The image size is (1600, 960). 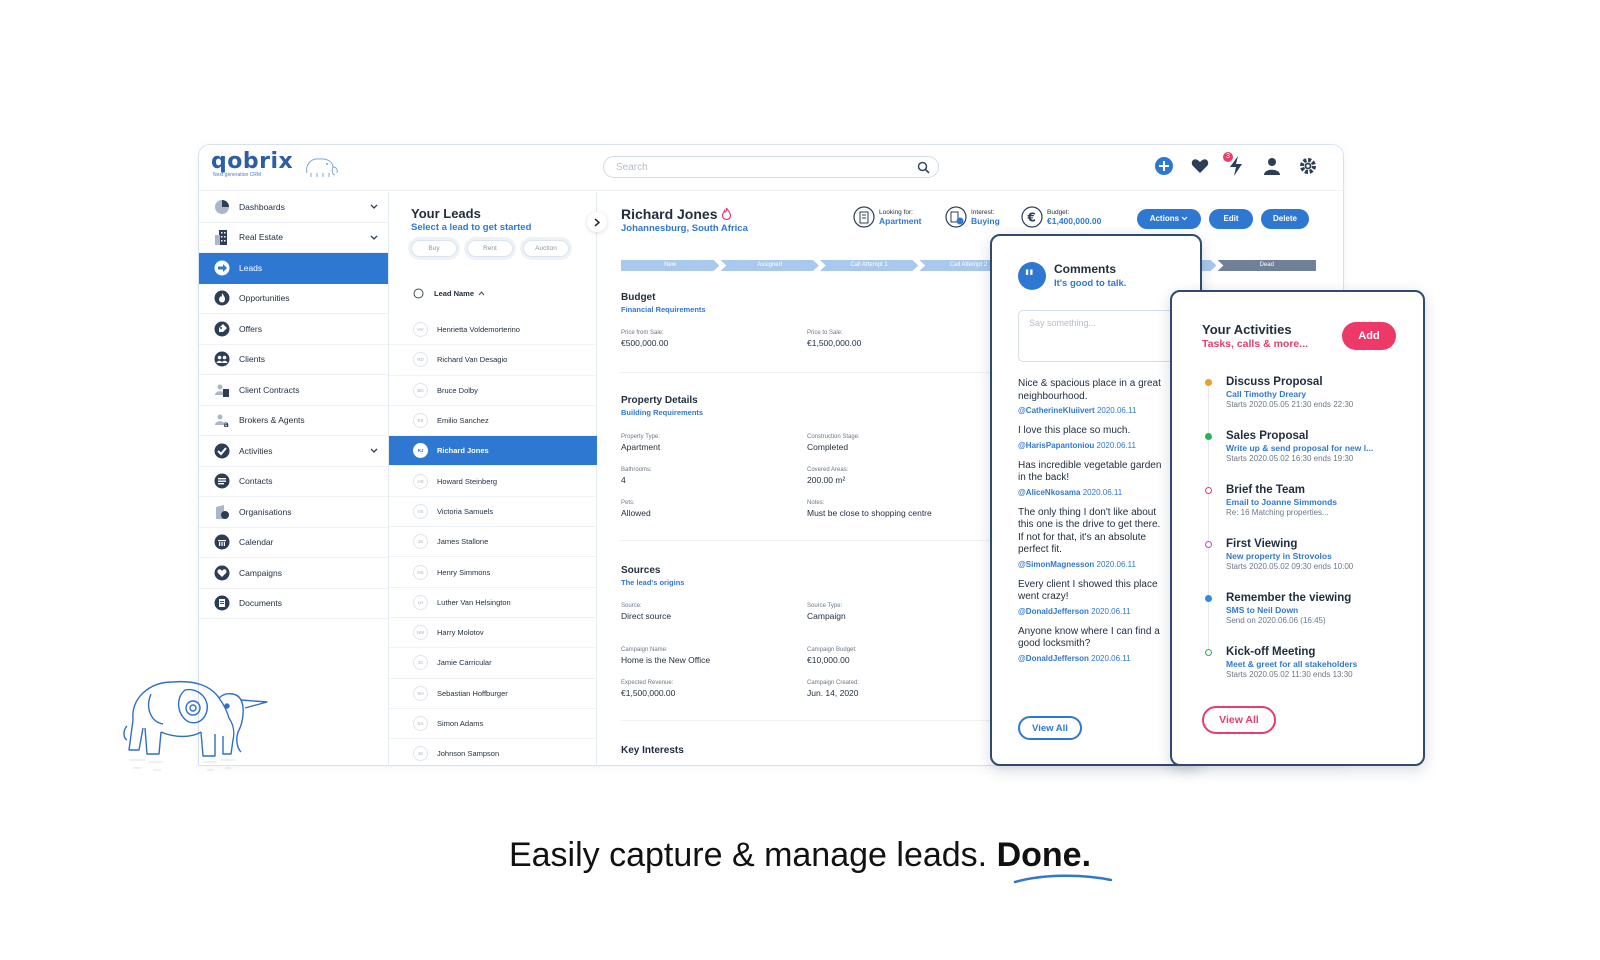 What do you see at coordinates (493, 481) in the screenshot?
I see `lead-row: HS Howard Steinberg` at bounding box center [493, 481].